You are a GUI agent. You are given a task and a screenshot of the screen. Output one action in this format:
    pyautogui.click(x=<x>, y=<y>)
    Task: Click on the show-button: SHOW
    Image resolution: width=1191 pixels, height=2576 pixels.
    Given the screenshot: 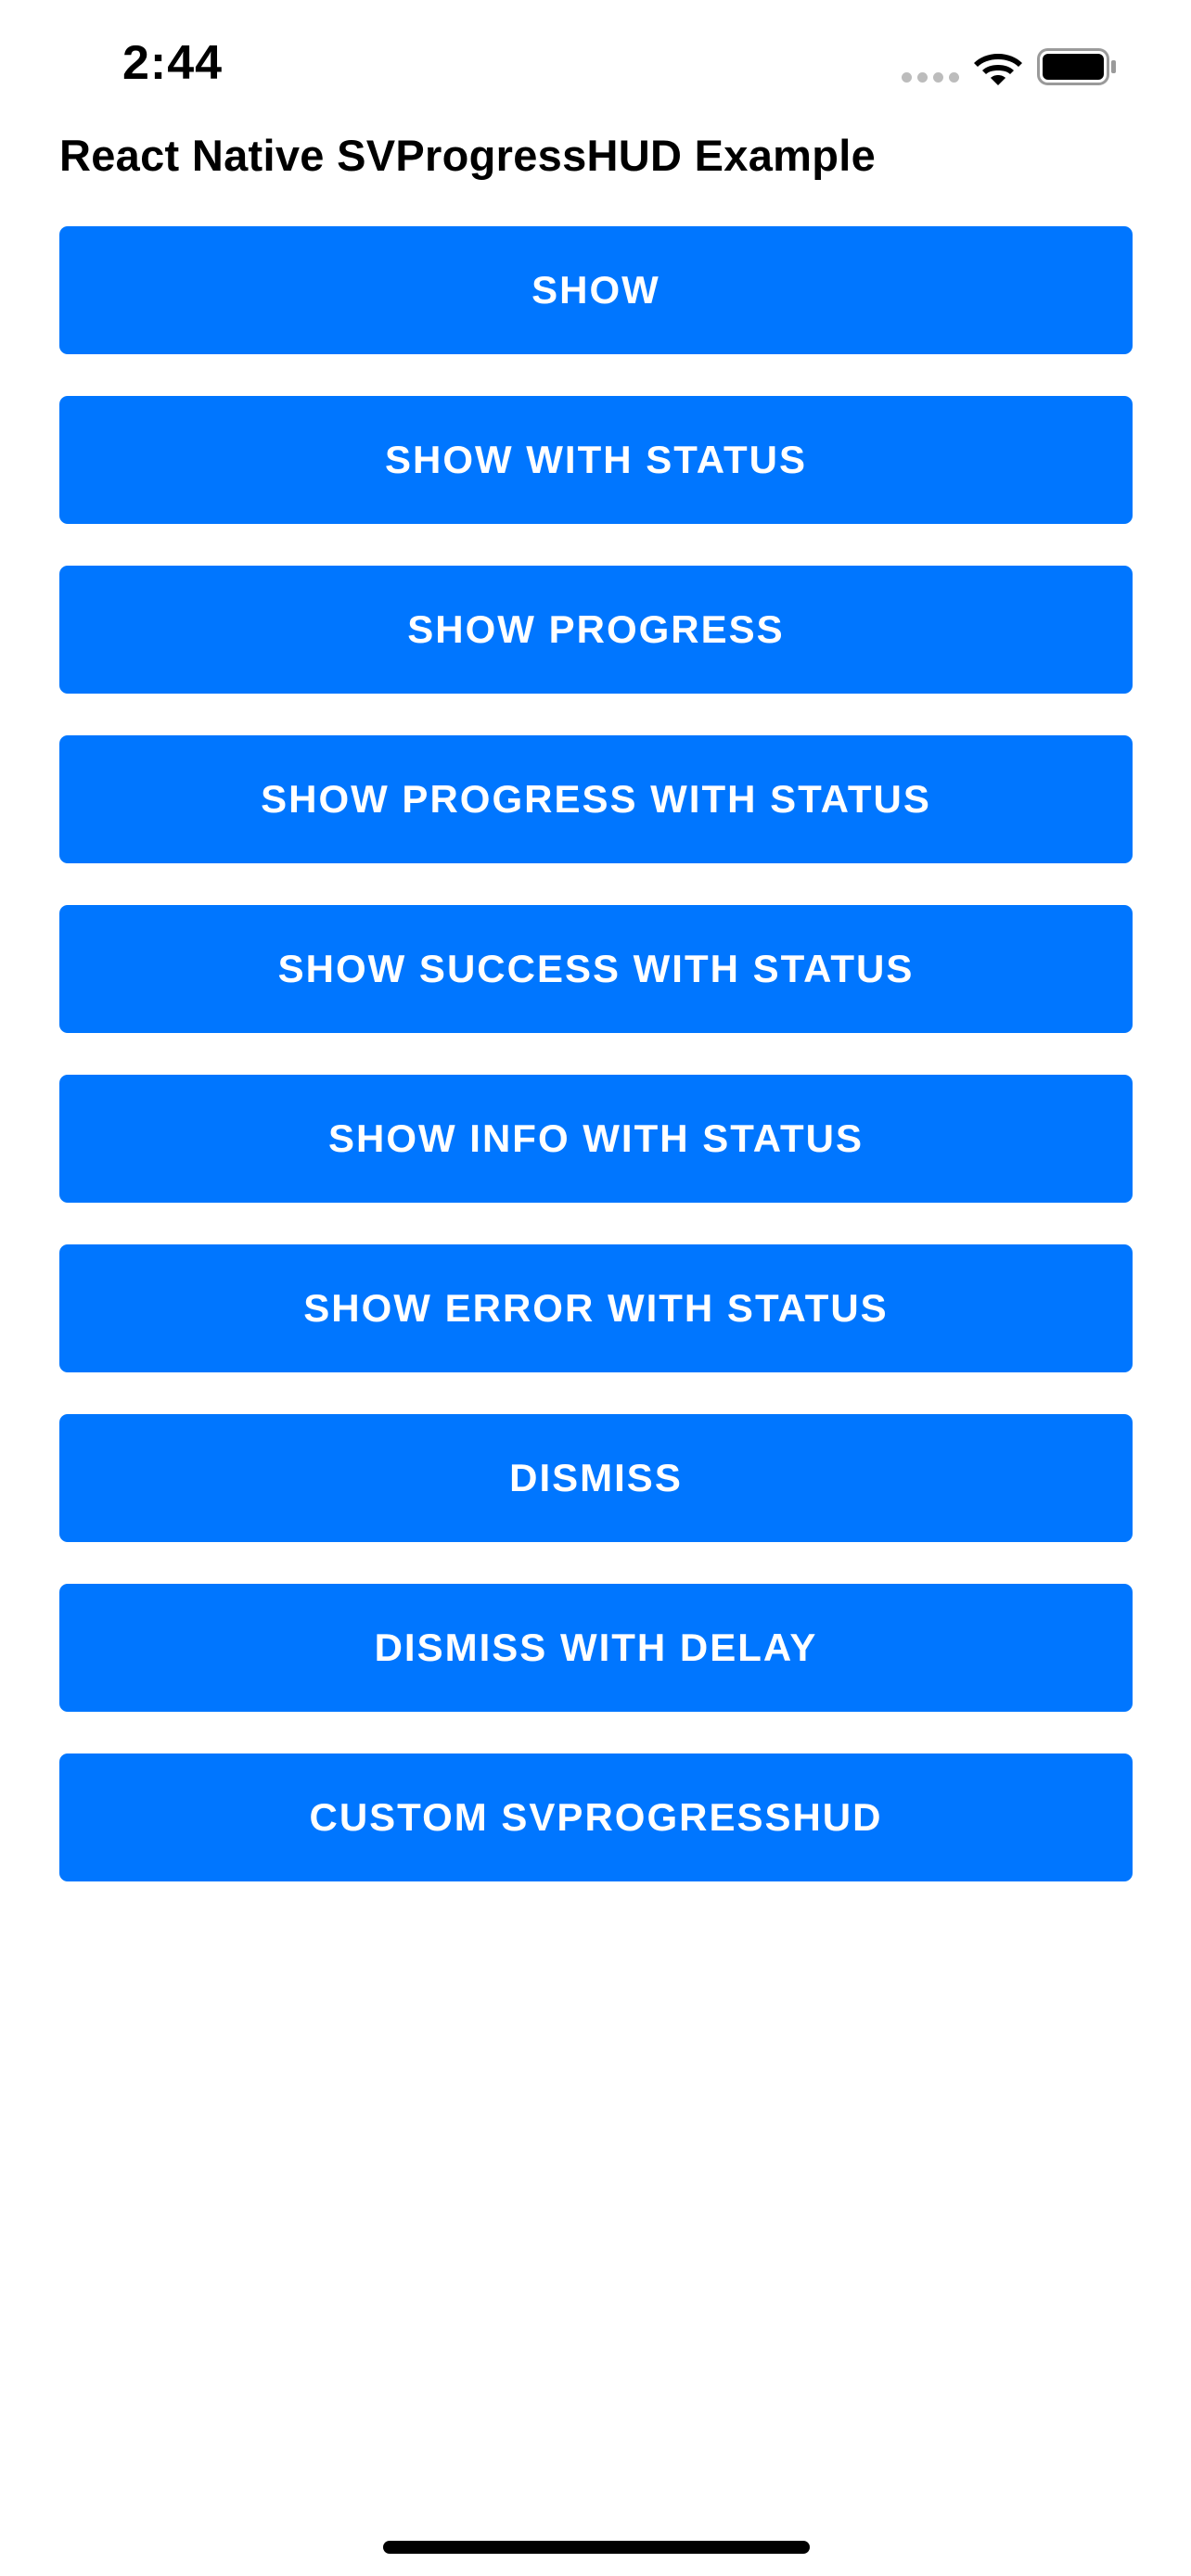 What is the action you would take?
    pyautogui.click(x=596, y=290)
    